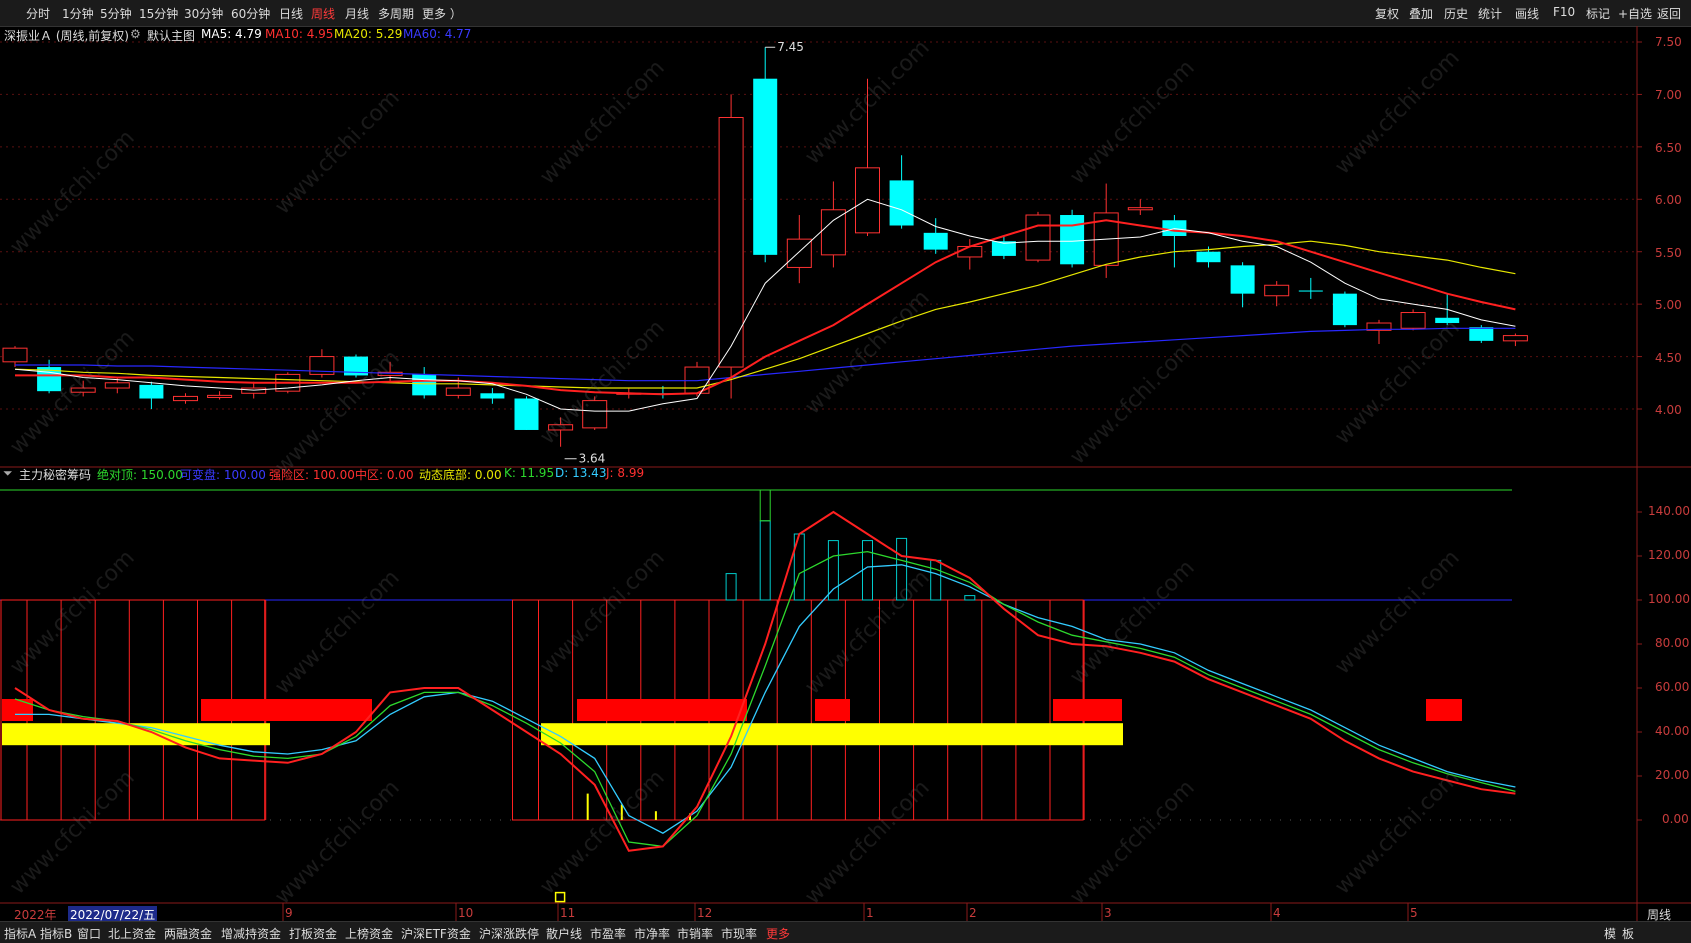 This screenshot has height=943, width=1691. What do you see at coordinates (608, 933) in the screenshot?
I see `tab-pe: 市盈率` at bounding box center [608, 933].